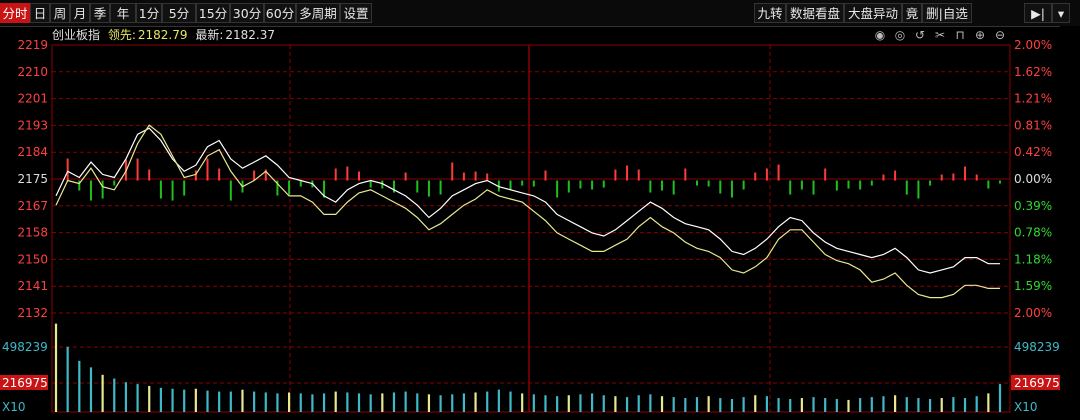  What do you see at coordinates (32, 45) in the screenshot?
I see `price-tick-0: 2219` at bounding box center [32, 45].